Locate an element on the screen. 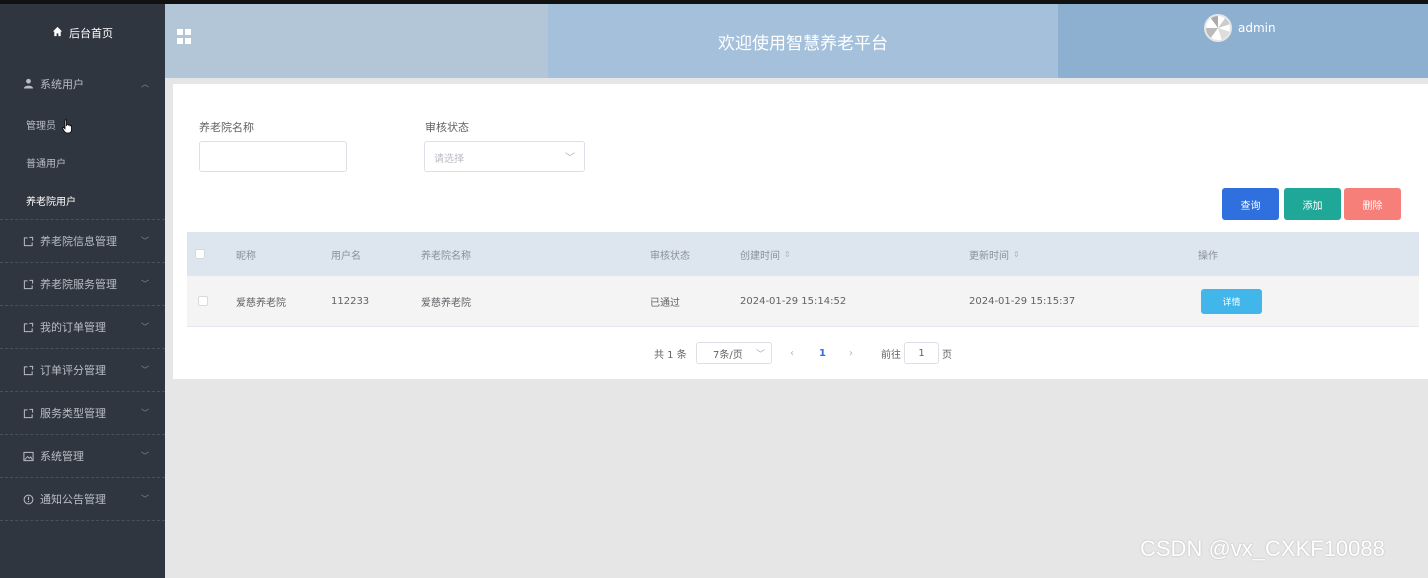 The width and height of the screenshot is (1428, 578). sidebar-home-label: 后台首页 is located at coordinates (91, 33).